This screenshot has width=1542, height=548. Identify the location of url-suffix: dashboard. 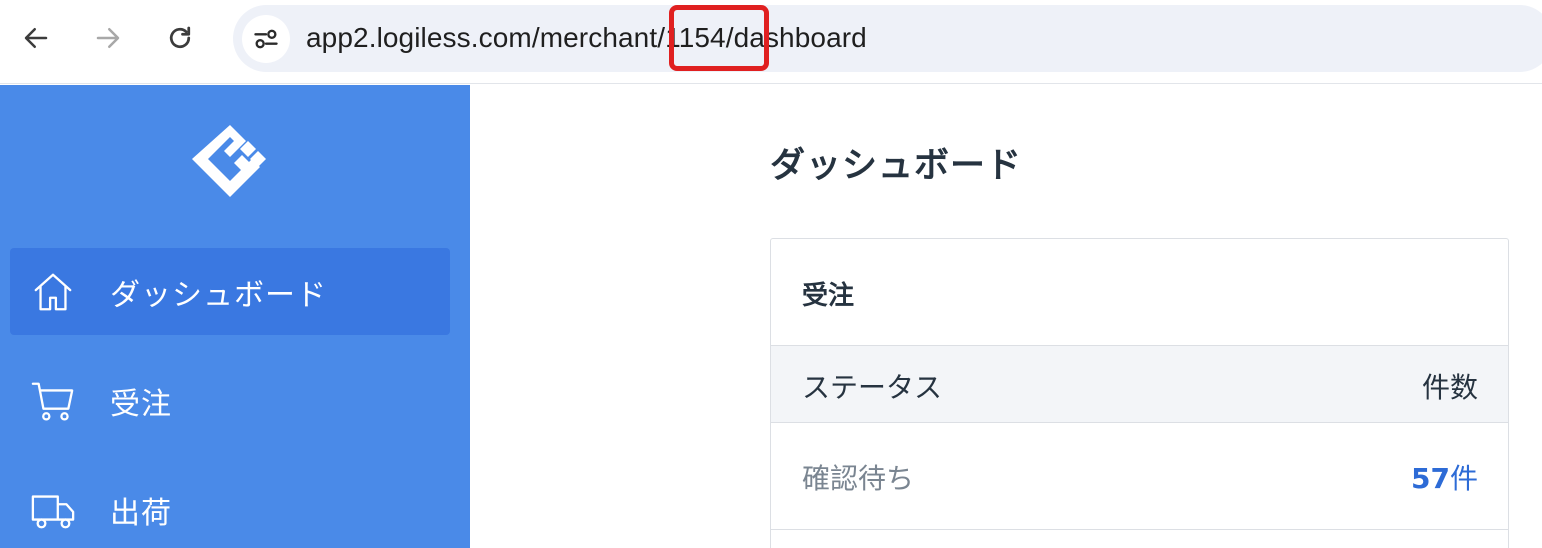
(800, 37).